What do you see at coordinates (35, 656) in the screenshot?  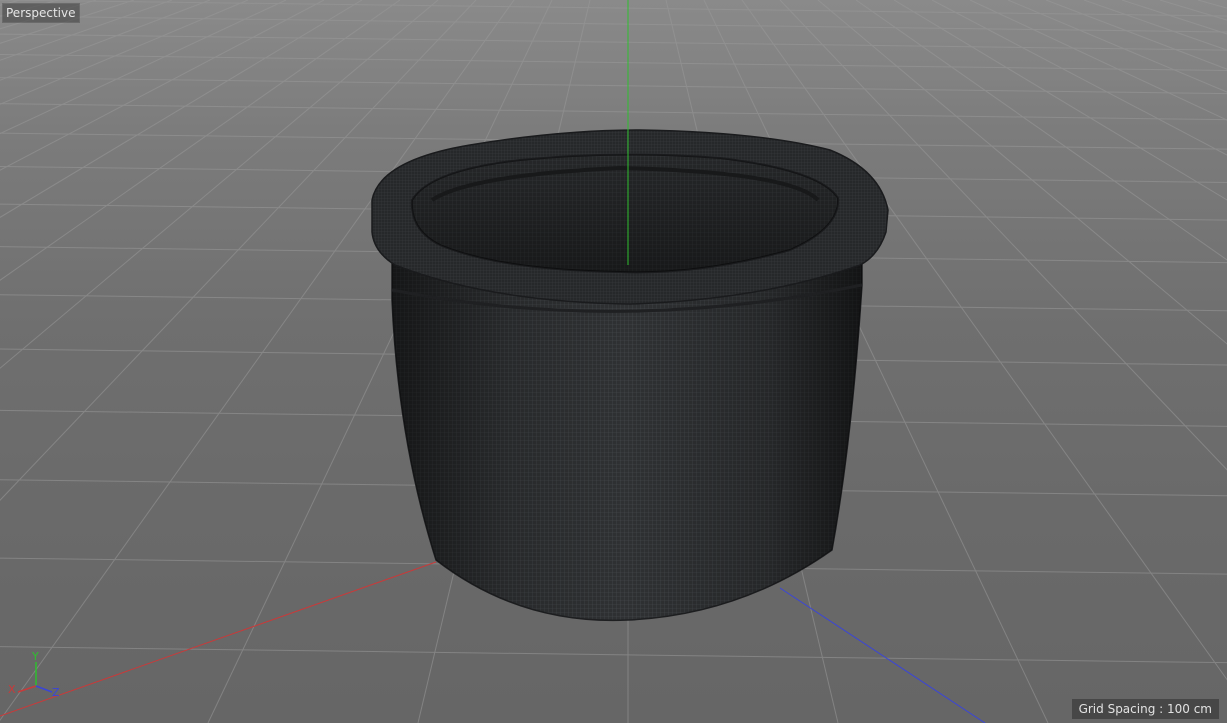 I see `gizmo-y-label: Y` at bounding box center [35, 656].